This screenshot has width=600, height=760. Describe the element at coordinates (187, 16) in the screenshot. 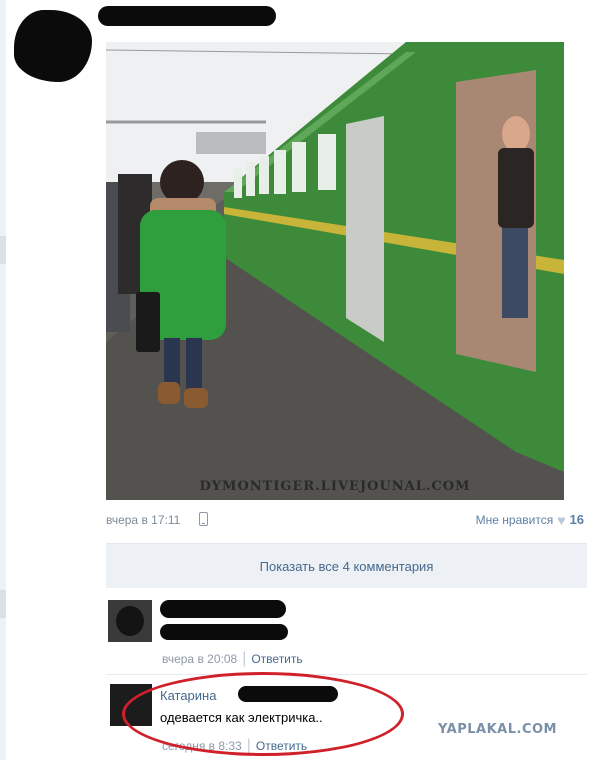

I see `poster-name-censored` at that location.